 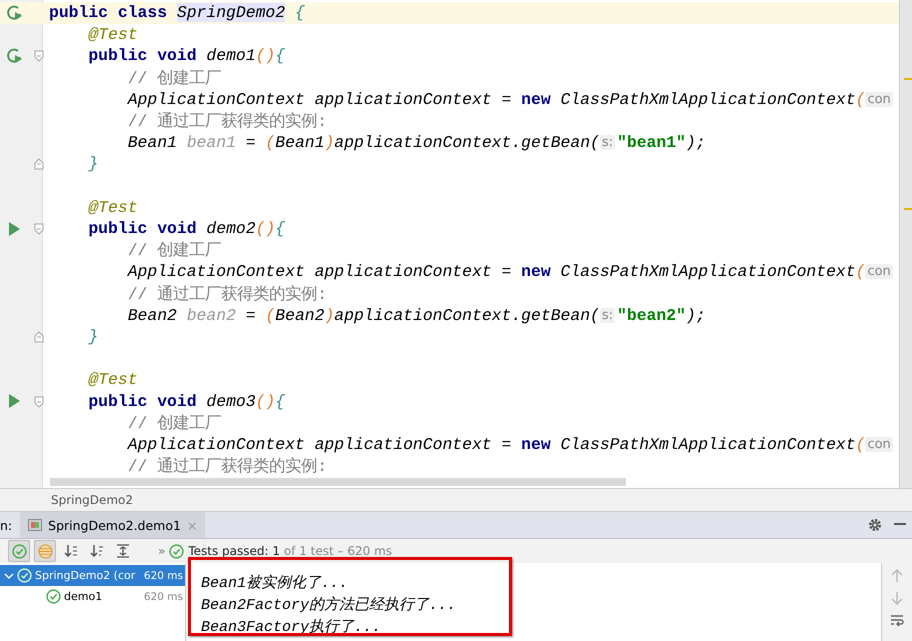 What do you see at coordinates (9, 575) in the screenshot?
I see `chevron-icon` at bounding box center [9, 575].